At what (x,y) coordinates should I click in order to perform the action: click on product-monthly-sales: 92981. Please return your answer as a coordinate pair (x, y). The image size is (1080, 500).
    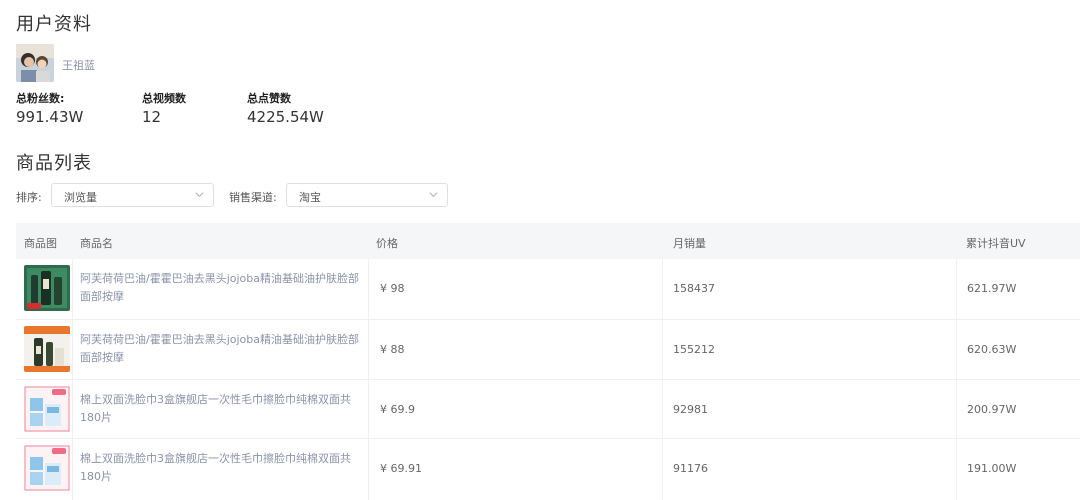
    Looking at the image, I should click on (690, 409).